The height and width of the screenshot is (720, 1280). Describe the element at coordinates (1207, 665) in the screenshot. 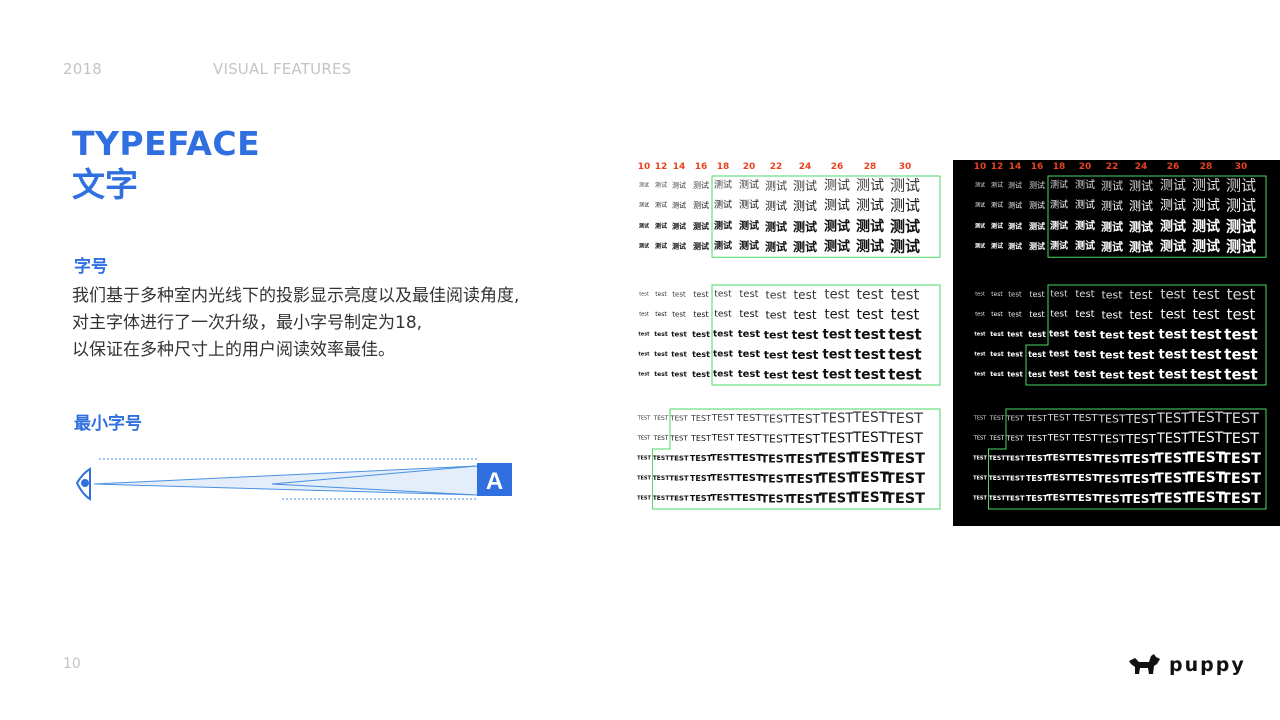

I see `logo-text: puppy` at that location.